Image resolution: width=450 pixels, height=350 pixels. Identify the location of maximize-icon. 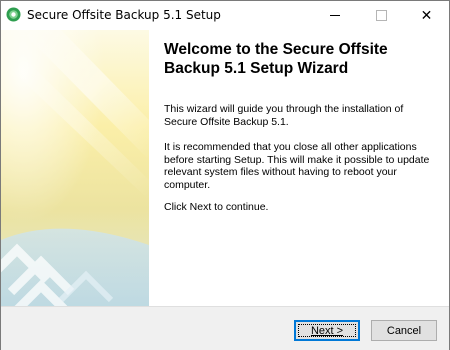
(381, 15).